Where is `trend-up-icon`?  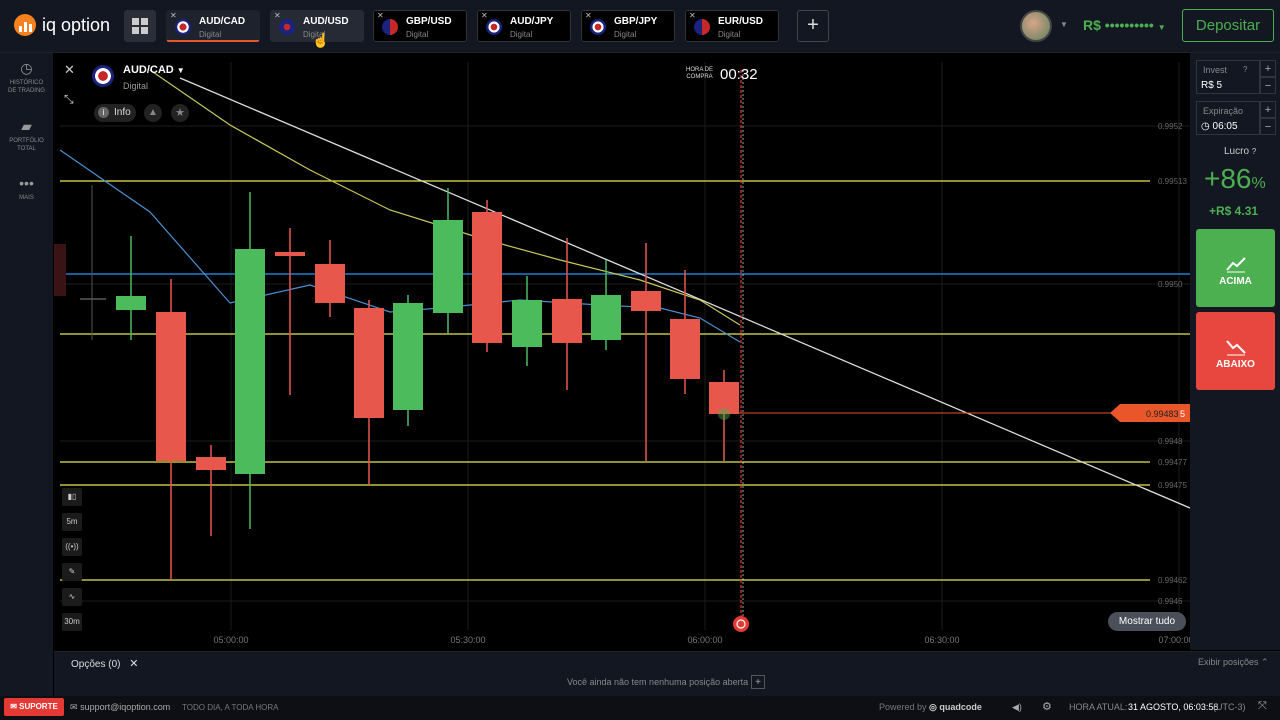 trend-up-icon is located at coordinates (1235, 265).